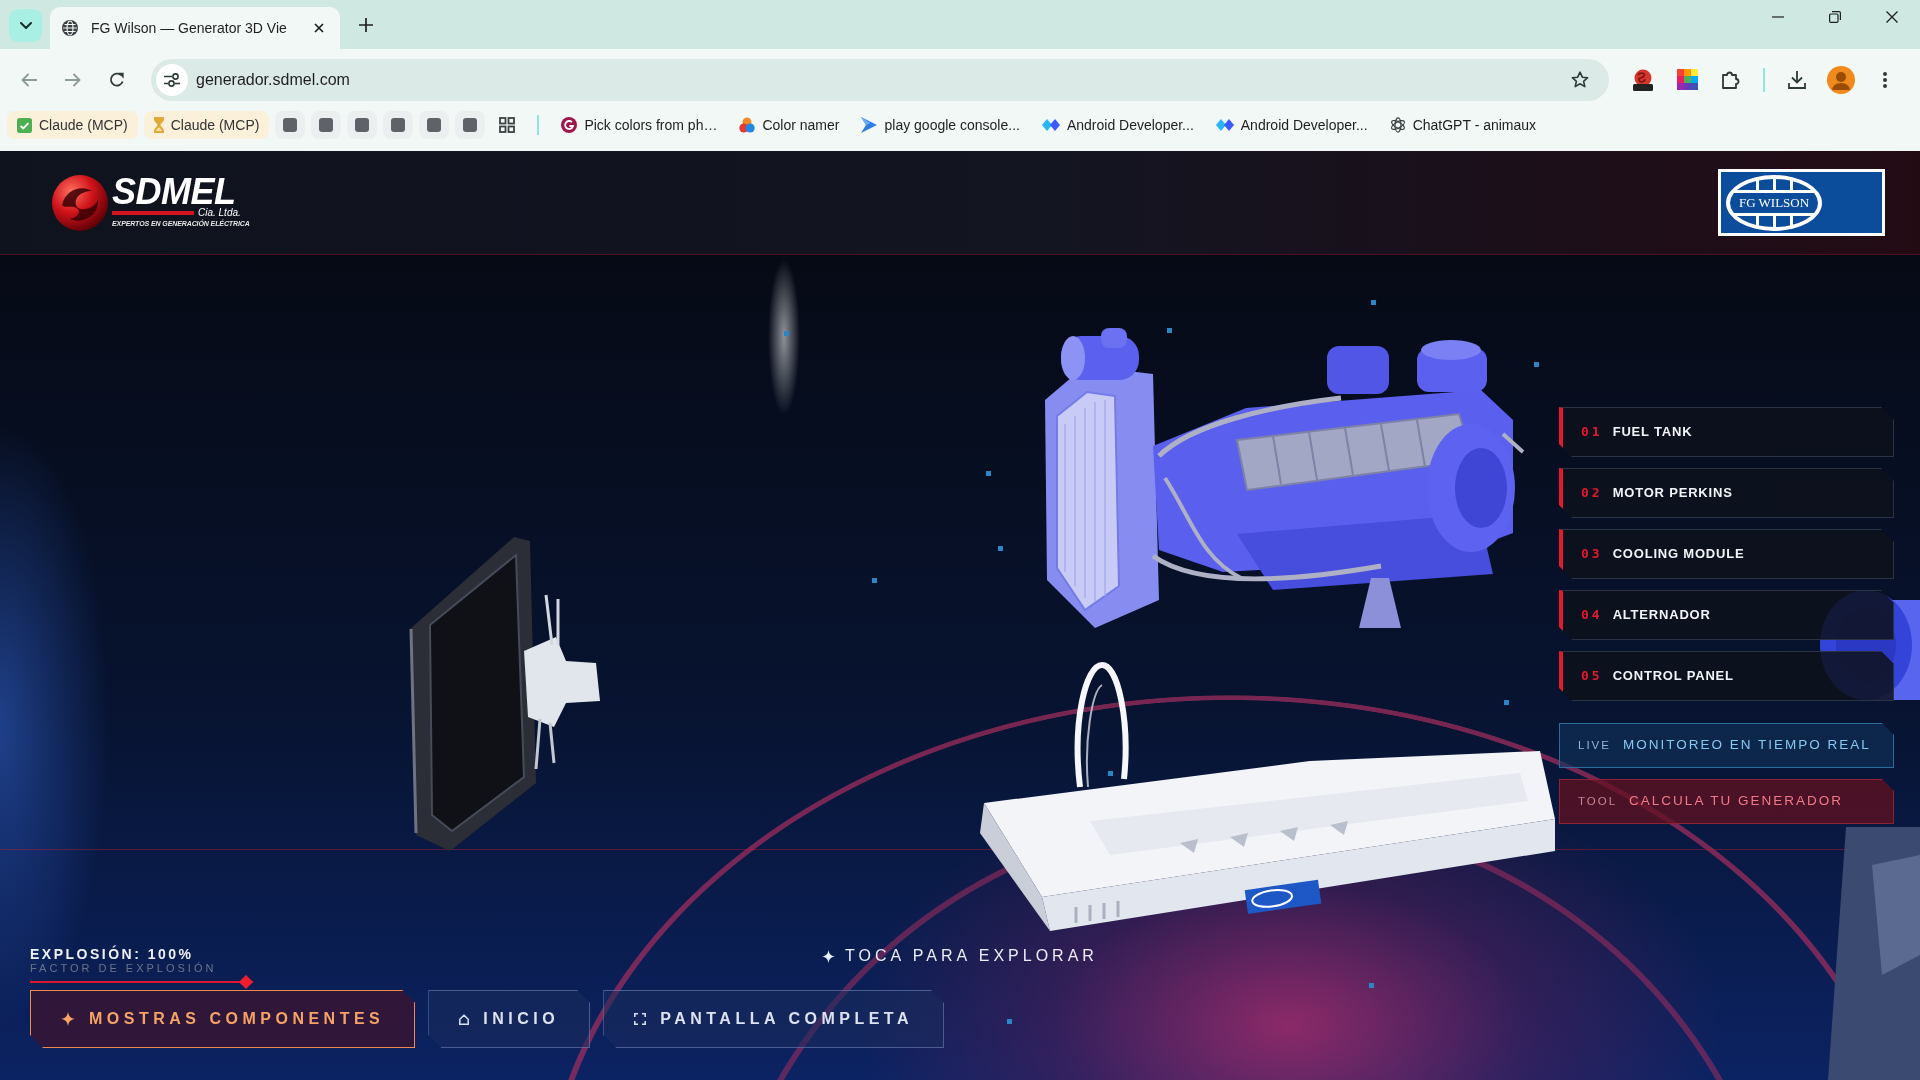  Describe the element at coordinates (1580, 79) in the screenshot. I see `star-icon` at that location.